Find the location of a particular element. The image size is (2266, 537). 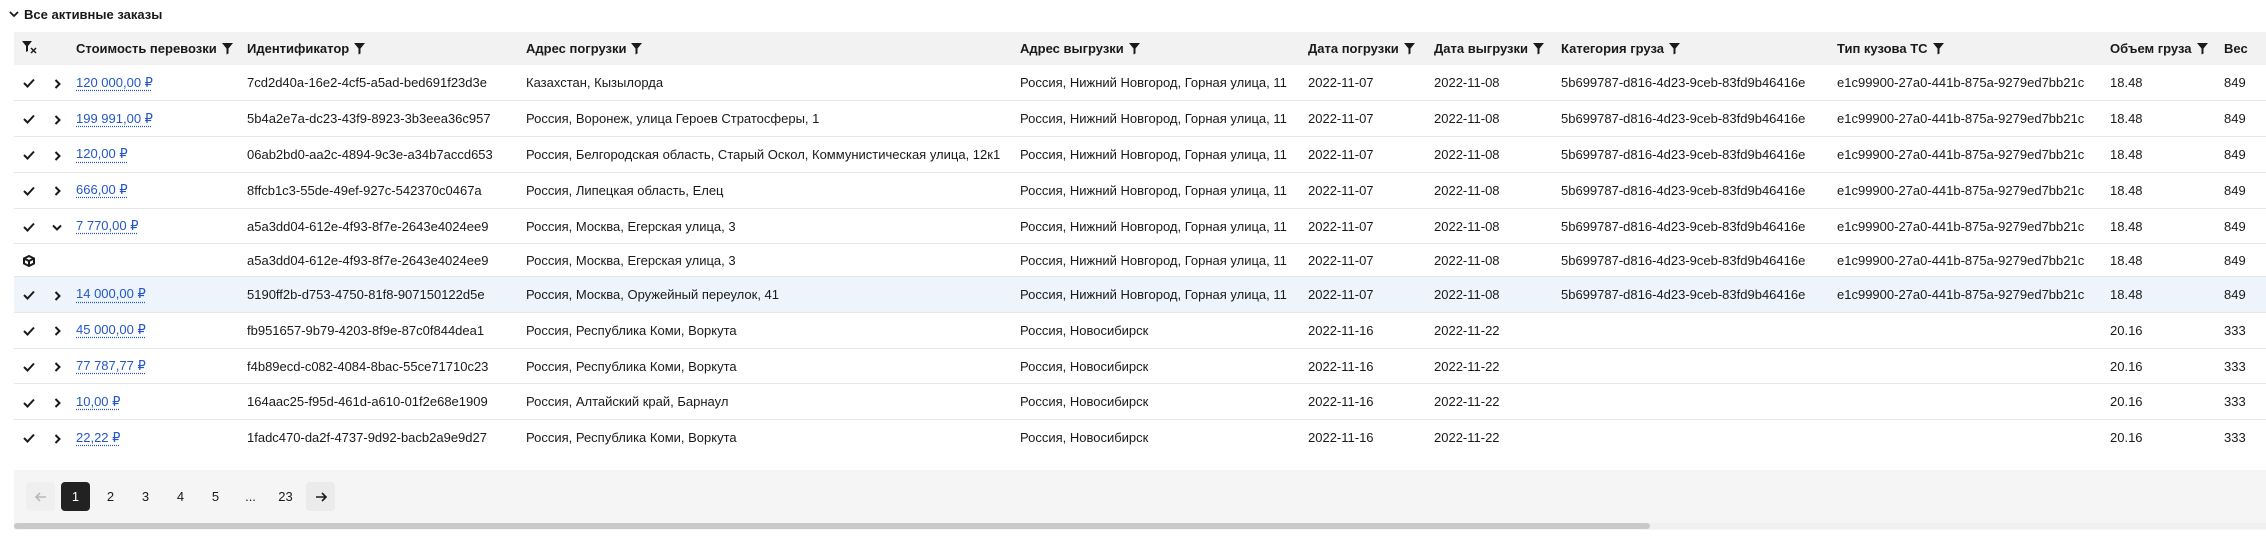

cost-link: 22,22 ₽ is located at coordinates (98, 437).